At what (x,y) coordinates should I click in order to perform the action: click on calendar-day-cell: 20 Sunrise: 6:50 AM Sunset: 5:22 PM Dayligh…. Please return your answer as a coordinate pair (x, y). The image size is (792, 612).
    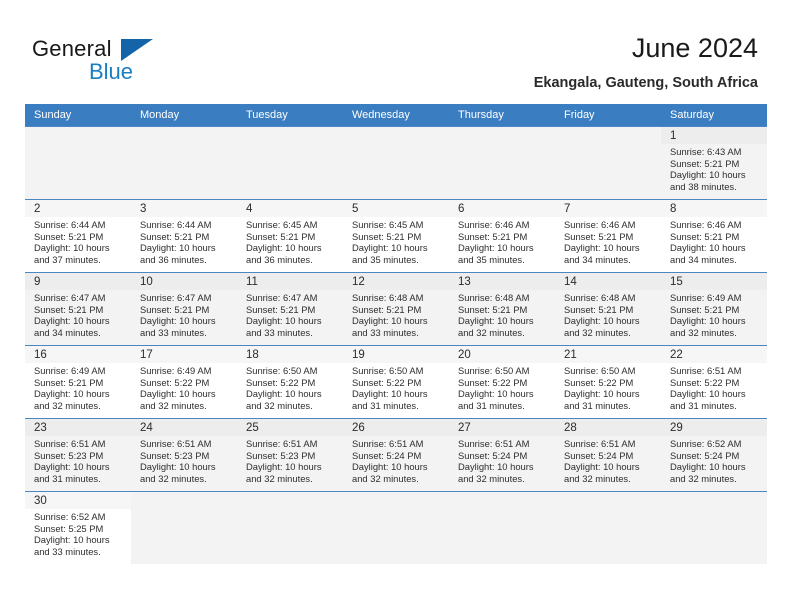
    Looking at the image, I should click on (502, 382).